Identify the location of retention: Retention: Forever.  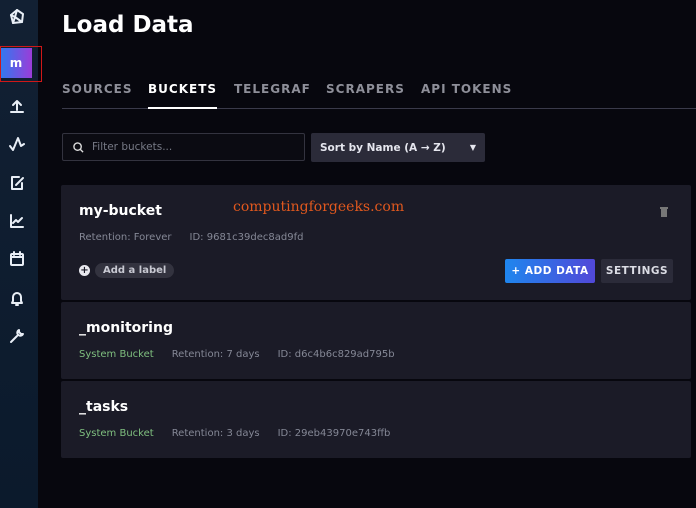
(125, 237).